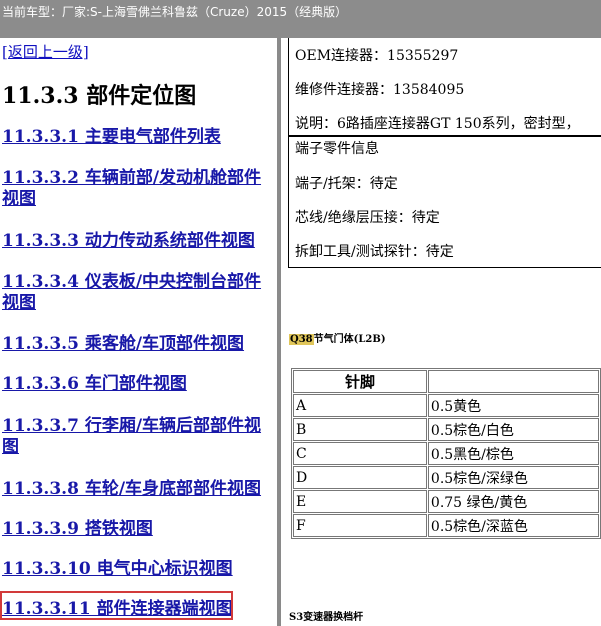 The height and width of the screenshot is (626, 601). I want to click on wire-color-cell: 0.5棕色/深绿色, so click(513, 477).